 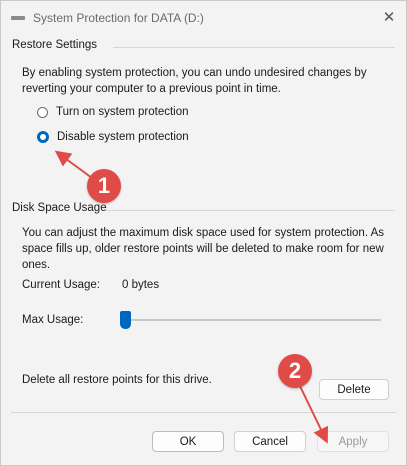 What do you see at coordinates (313, 413) in the screenshot?
I see `arrow-2-icon` at bounding box center [313, 413].